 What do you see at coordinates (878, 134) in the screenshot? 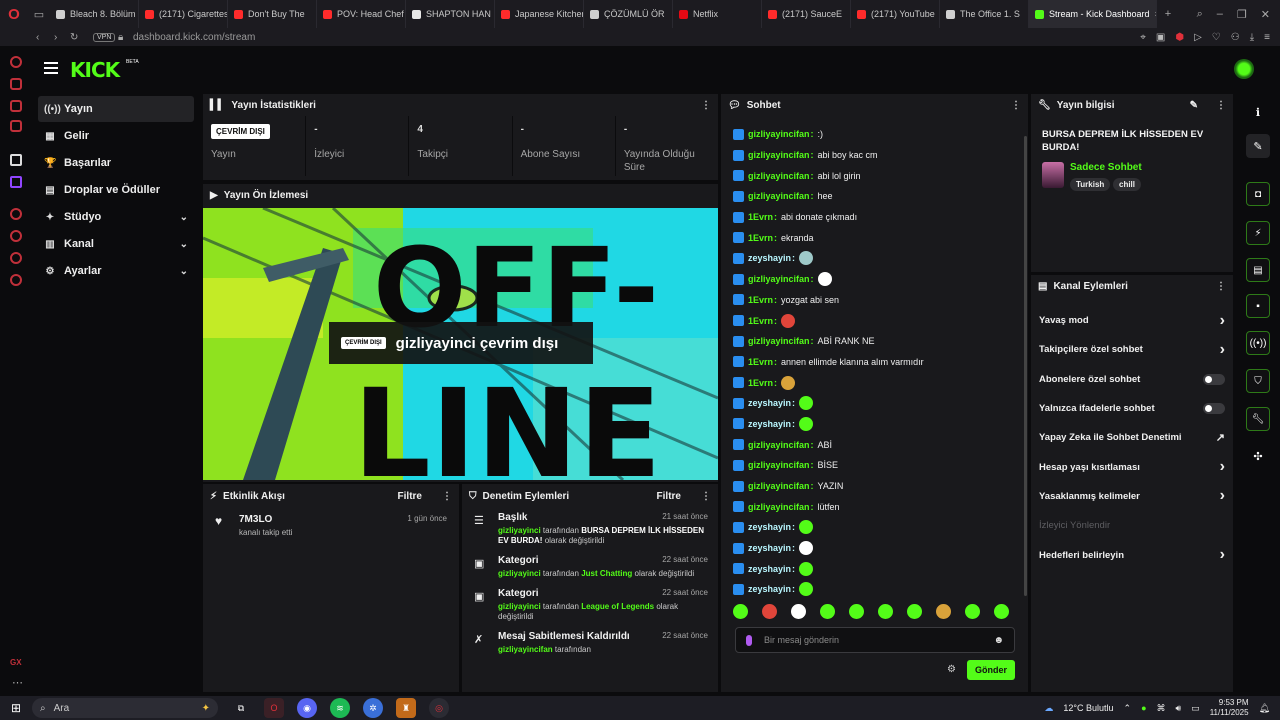
I see `chat-message: gizliyayincifan::)` at bounding box center [878, 134].